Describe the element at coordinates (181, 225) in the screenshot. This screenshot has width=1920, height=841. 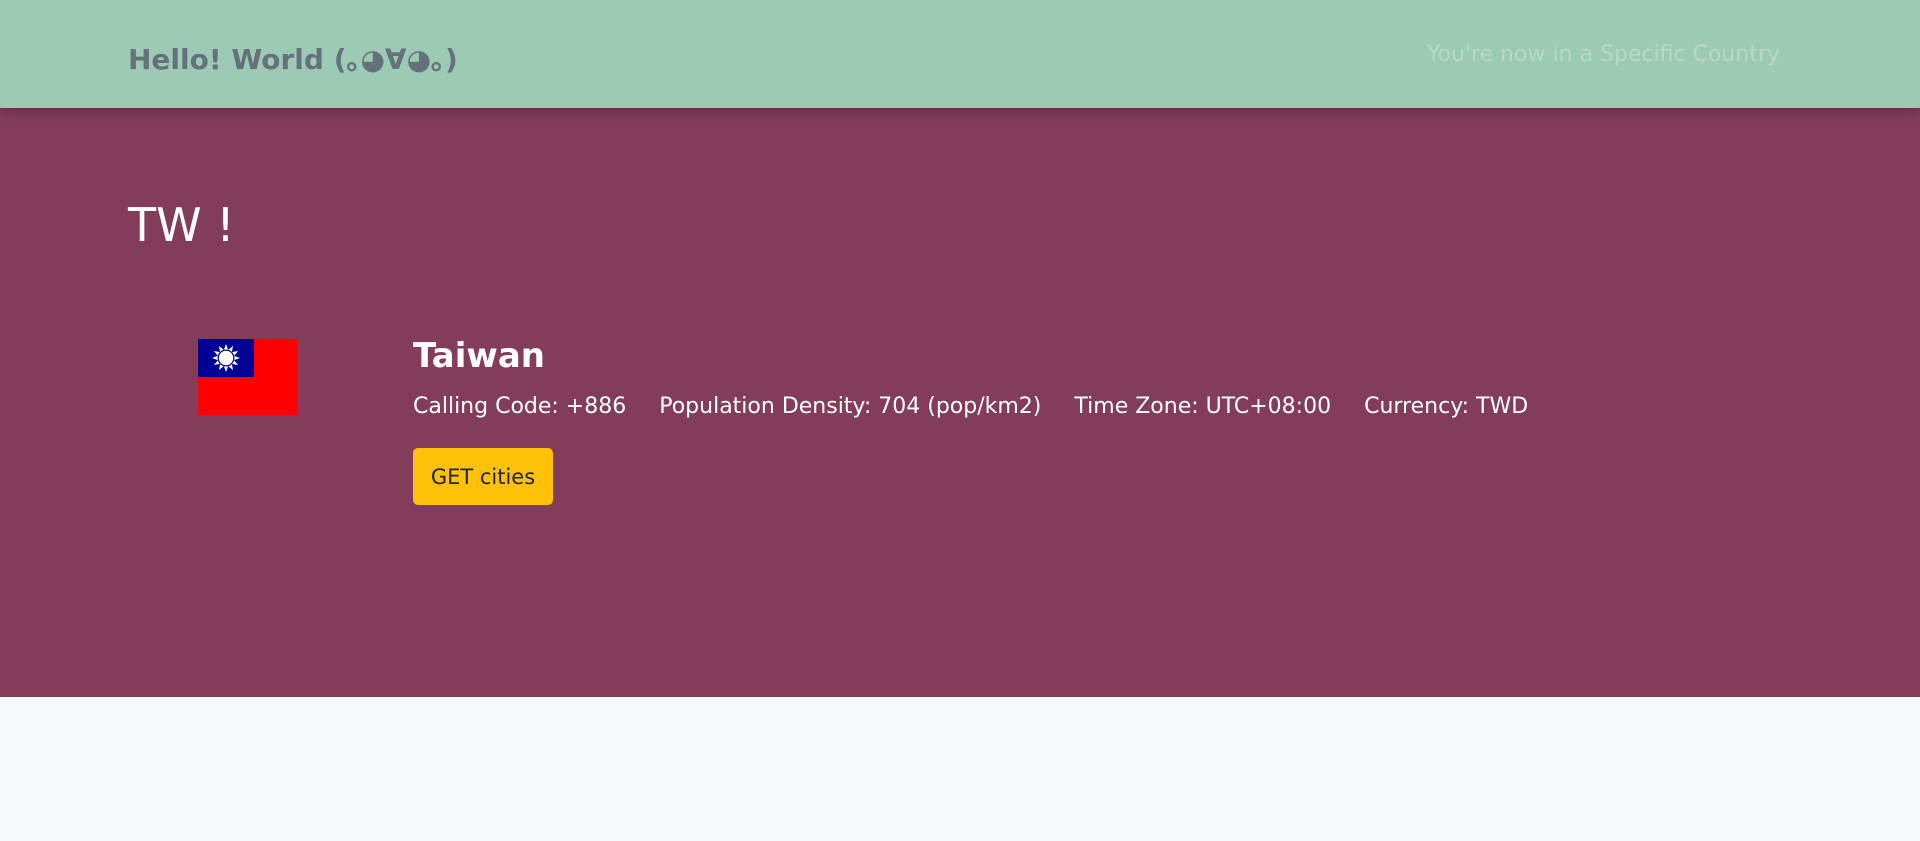
I see `country-code-heading: TW !` at that location.